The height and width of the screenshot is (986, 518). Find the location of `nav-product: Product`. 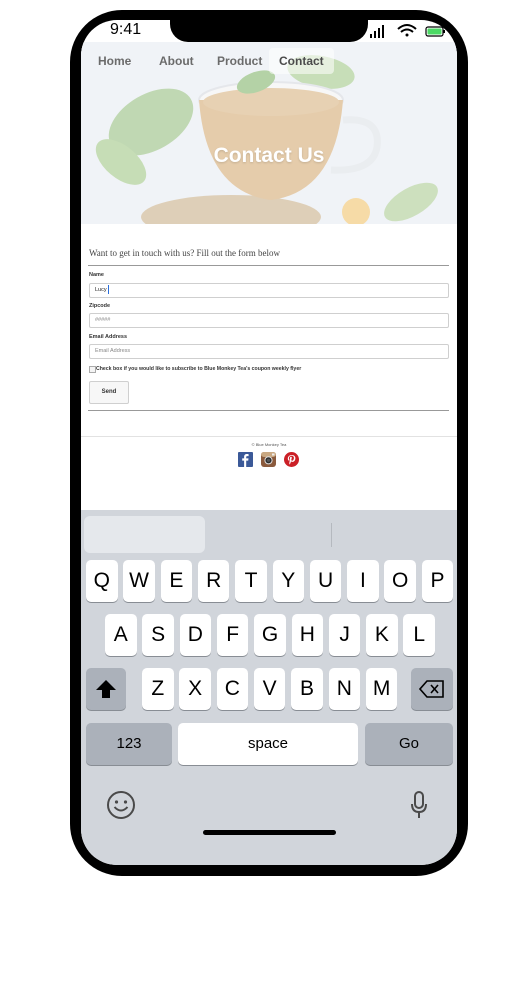

nav-product: Product is located at coordinates (239, 61).